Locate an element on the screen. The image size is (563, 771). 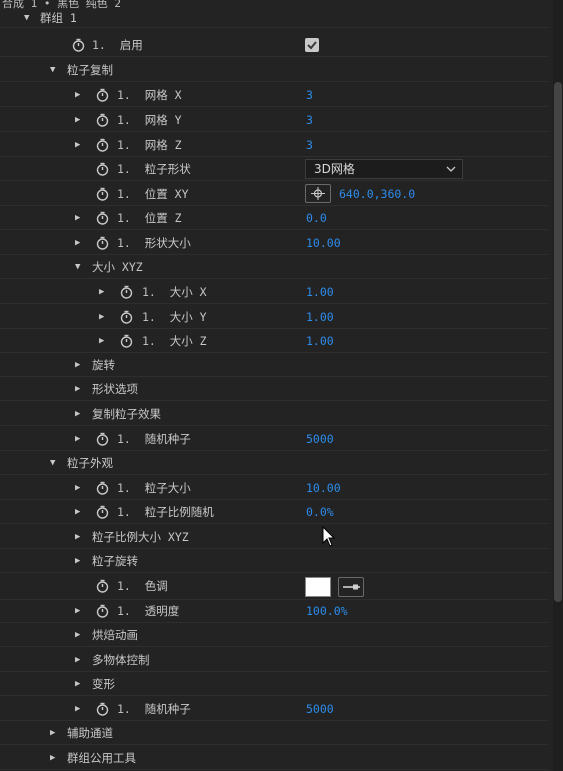
scrollbar-thumb is located at coordinates (558, 342).